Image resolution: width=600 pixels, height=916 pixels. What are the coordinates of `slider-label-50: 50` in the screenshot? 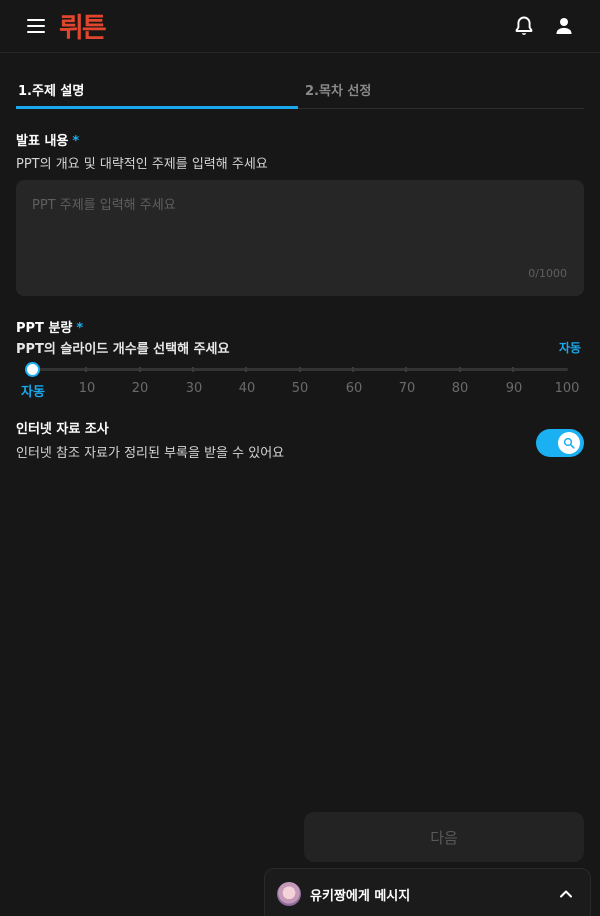 It's located at (300, 388).